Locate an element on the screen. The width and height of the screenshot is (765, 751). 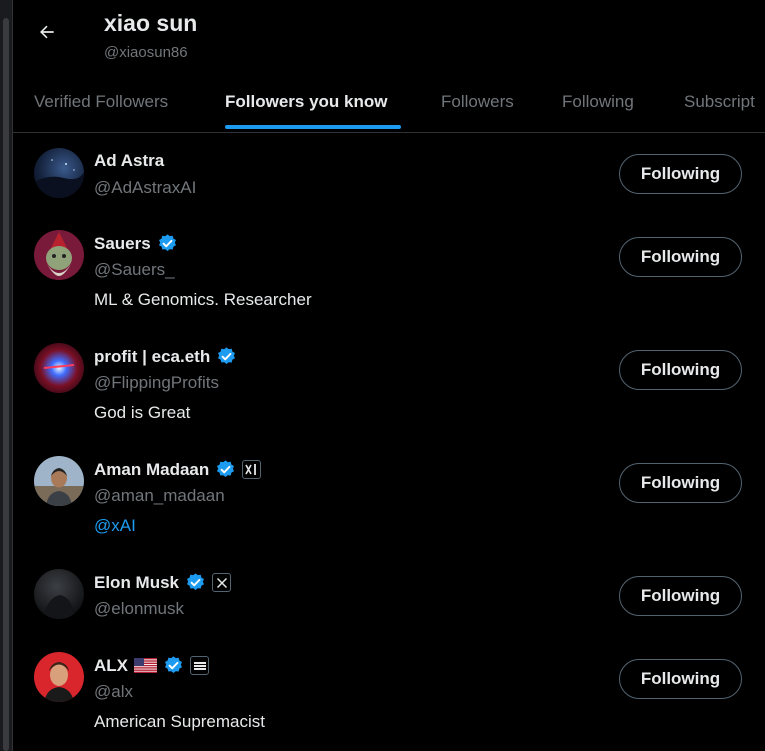
user-row: Elon Musk @elonmusk Following is located at coordinates (389, 596).